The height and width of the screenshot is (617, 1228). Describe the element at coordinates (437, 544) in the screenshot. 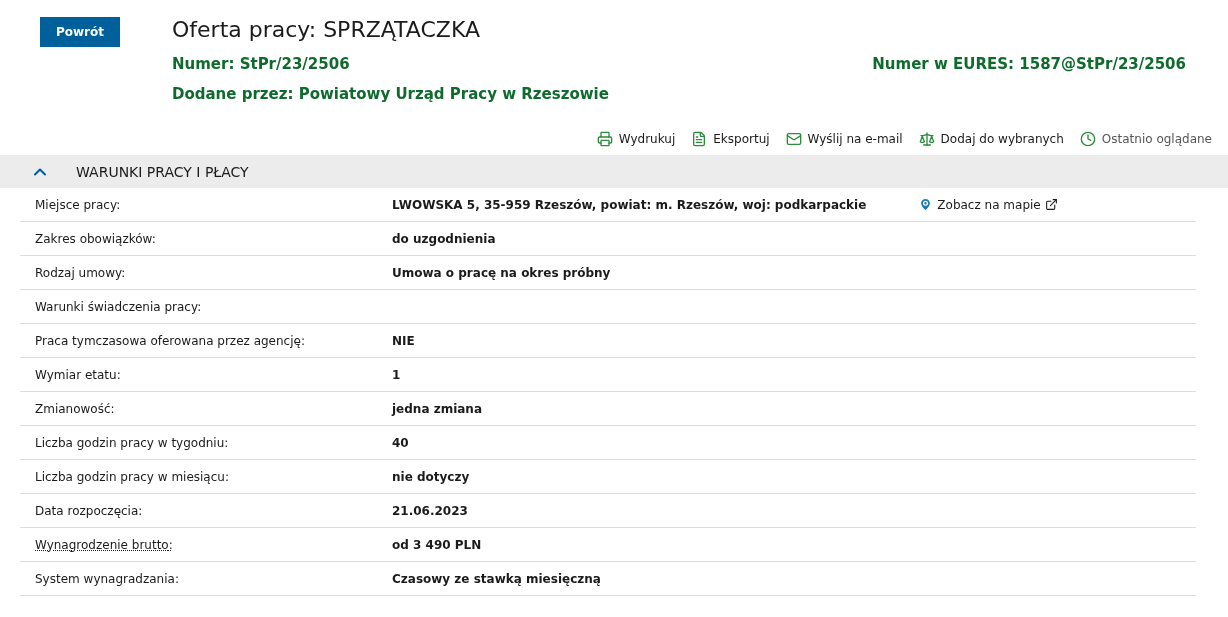

I see `field-value: od 3 490 PLN` at that location.